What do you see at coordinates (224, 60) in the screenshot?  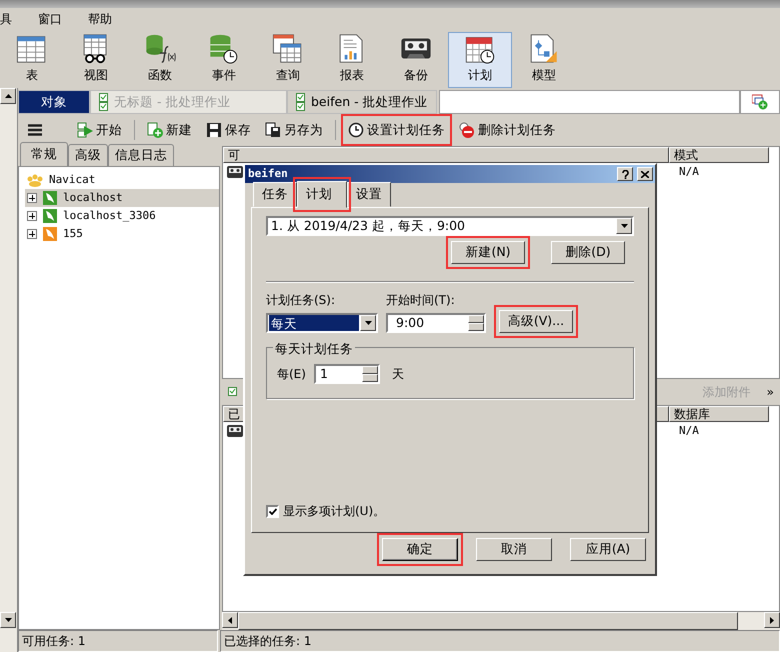 I see `ribbon-button: 事件` at bounding box center [224, 60].